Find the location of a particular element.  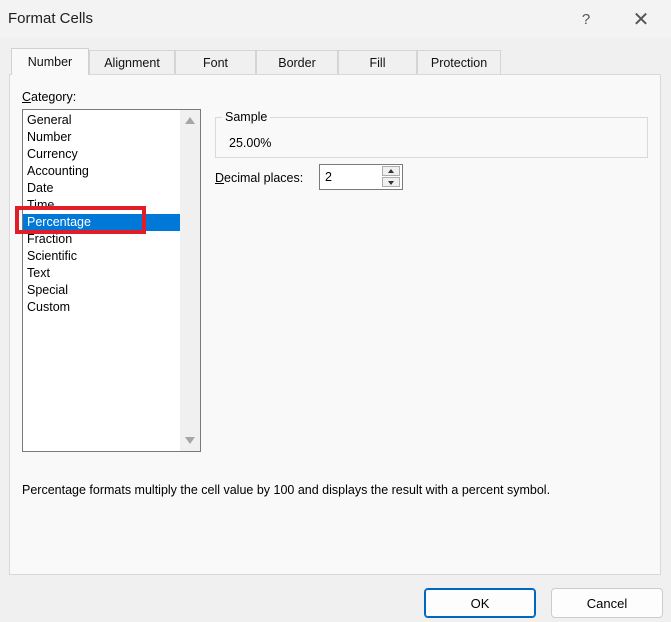

category-label: Category: is located at coordinates (49, 97).